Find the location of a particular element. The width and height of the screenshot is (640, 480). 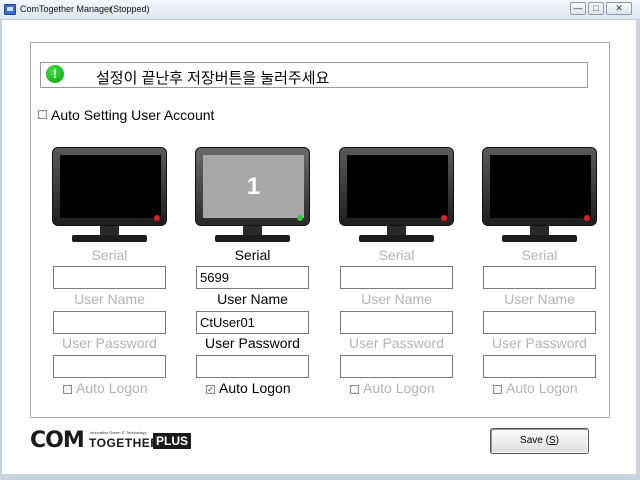

user-password-label-2: User Password is located at coordinates (252, 343).